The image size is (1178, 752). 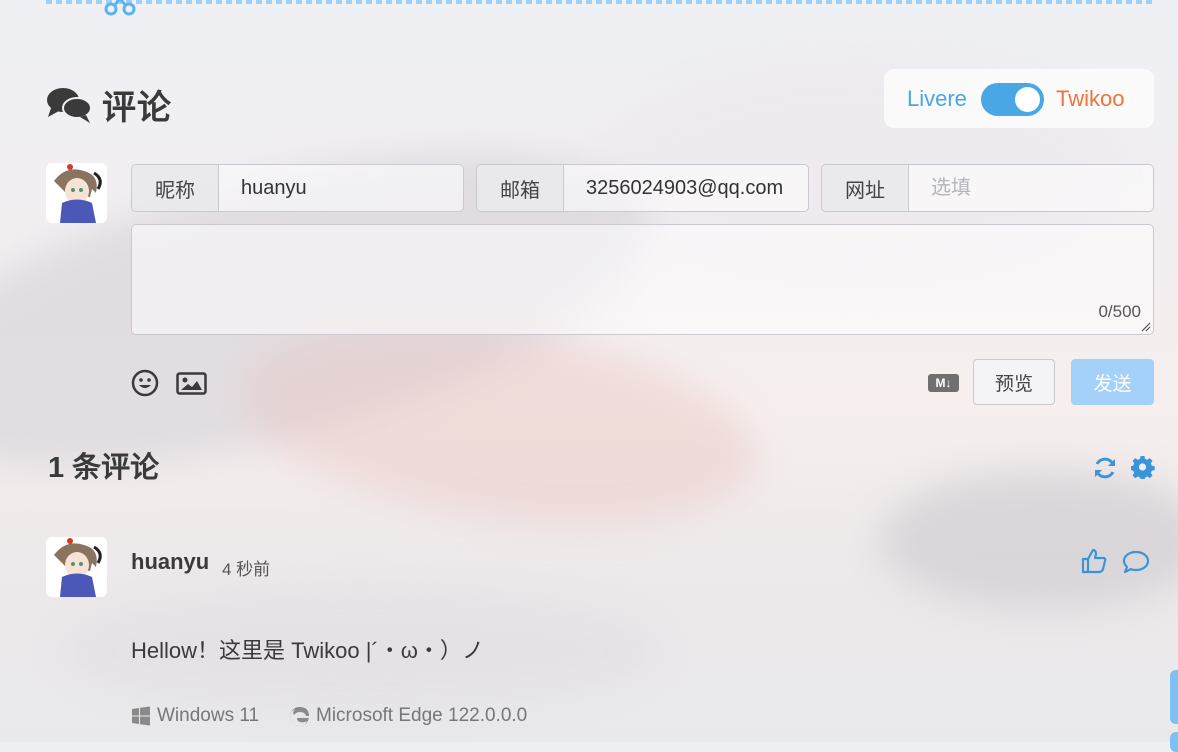 I want to click on dashed-divider, so click(x=600, y=2).